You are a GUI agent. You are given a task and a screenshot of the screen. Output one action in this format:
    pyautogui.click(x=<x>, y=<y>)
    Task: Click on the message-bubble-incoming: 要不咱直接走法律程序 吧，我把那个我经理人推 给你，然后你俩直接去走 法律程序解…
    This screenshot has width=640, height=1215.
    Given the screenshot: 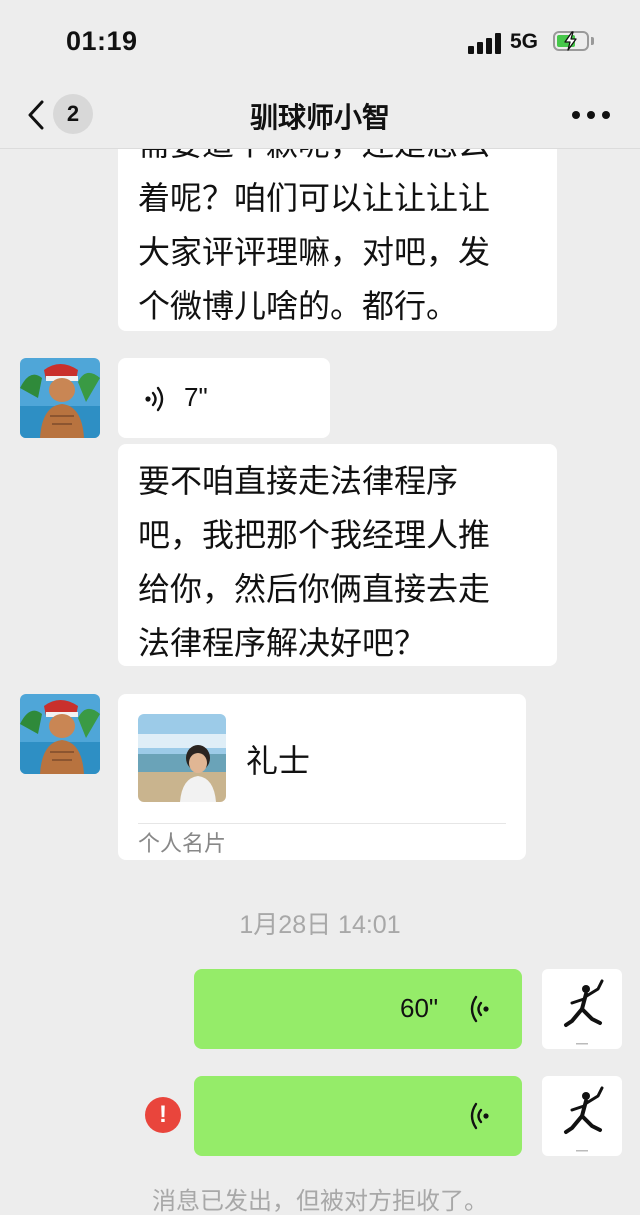 What is the action you would take?
    pyautogui.click(x=337, y=555)
    